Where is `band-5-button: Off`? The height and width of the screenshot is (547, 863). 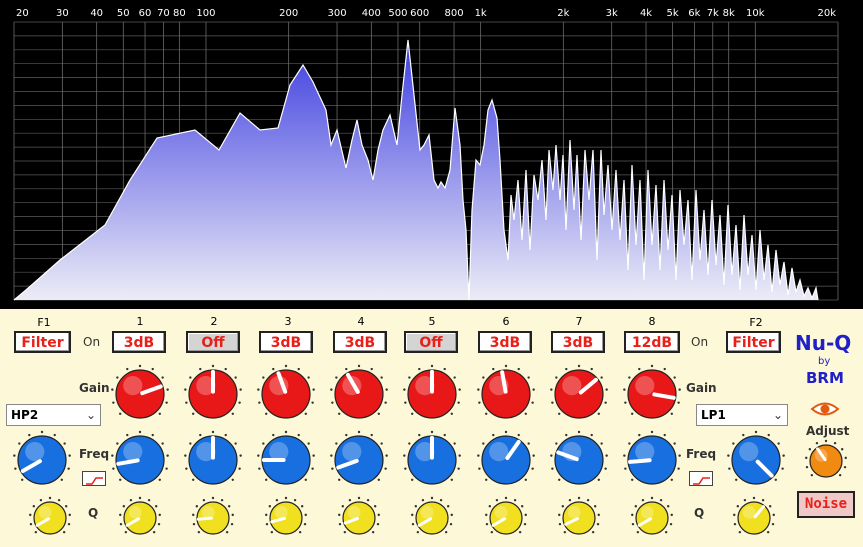
band-5-button: Off is located at coordinates (431, 342).